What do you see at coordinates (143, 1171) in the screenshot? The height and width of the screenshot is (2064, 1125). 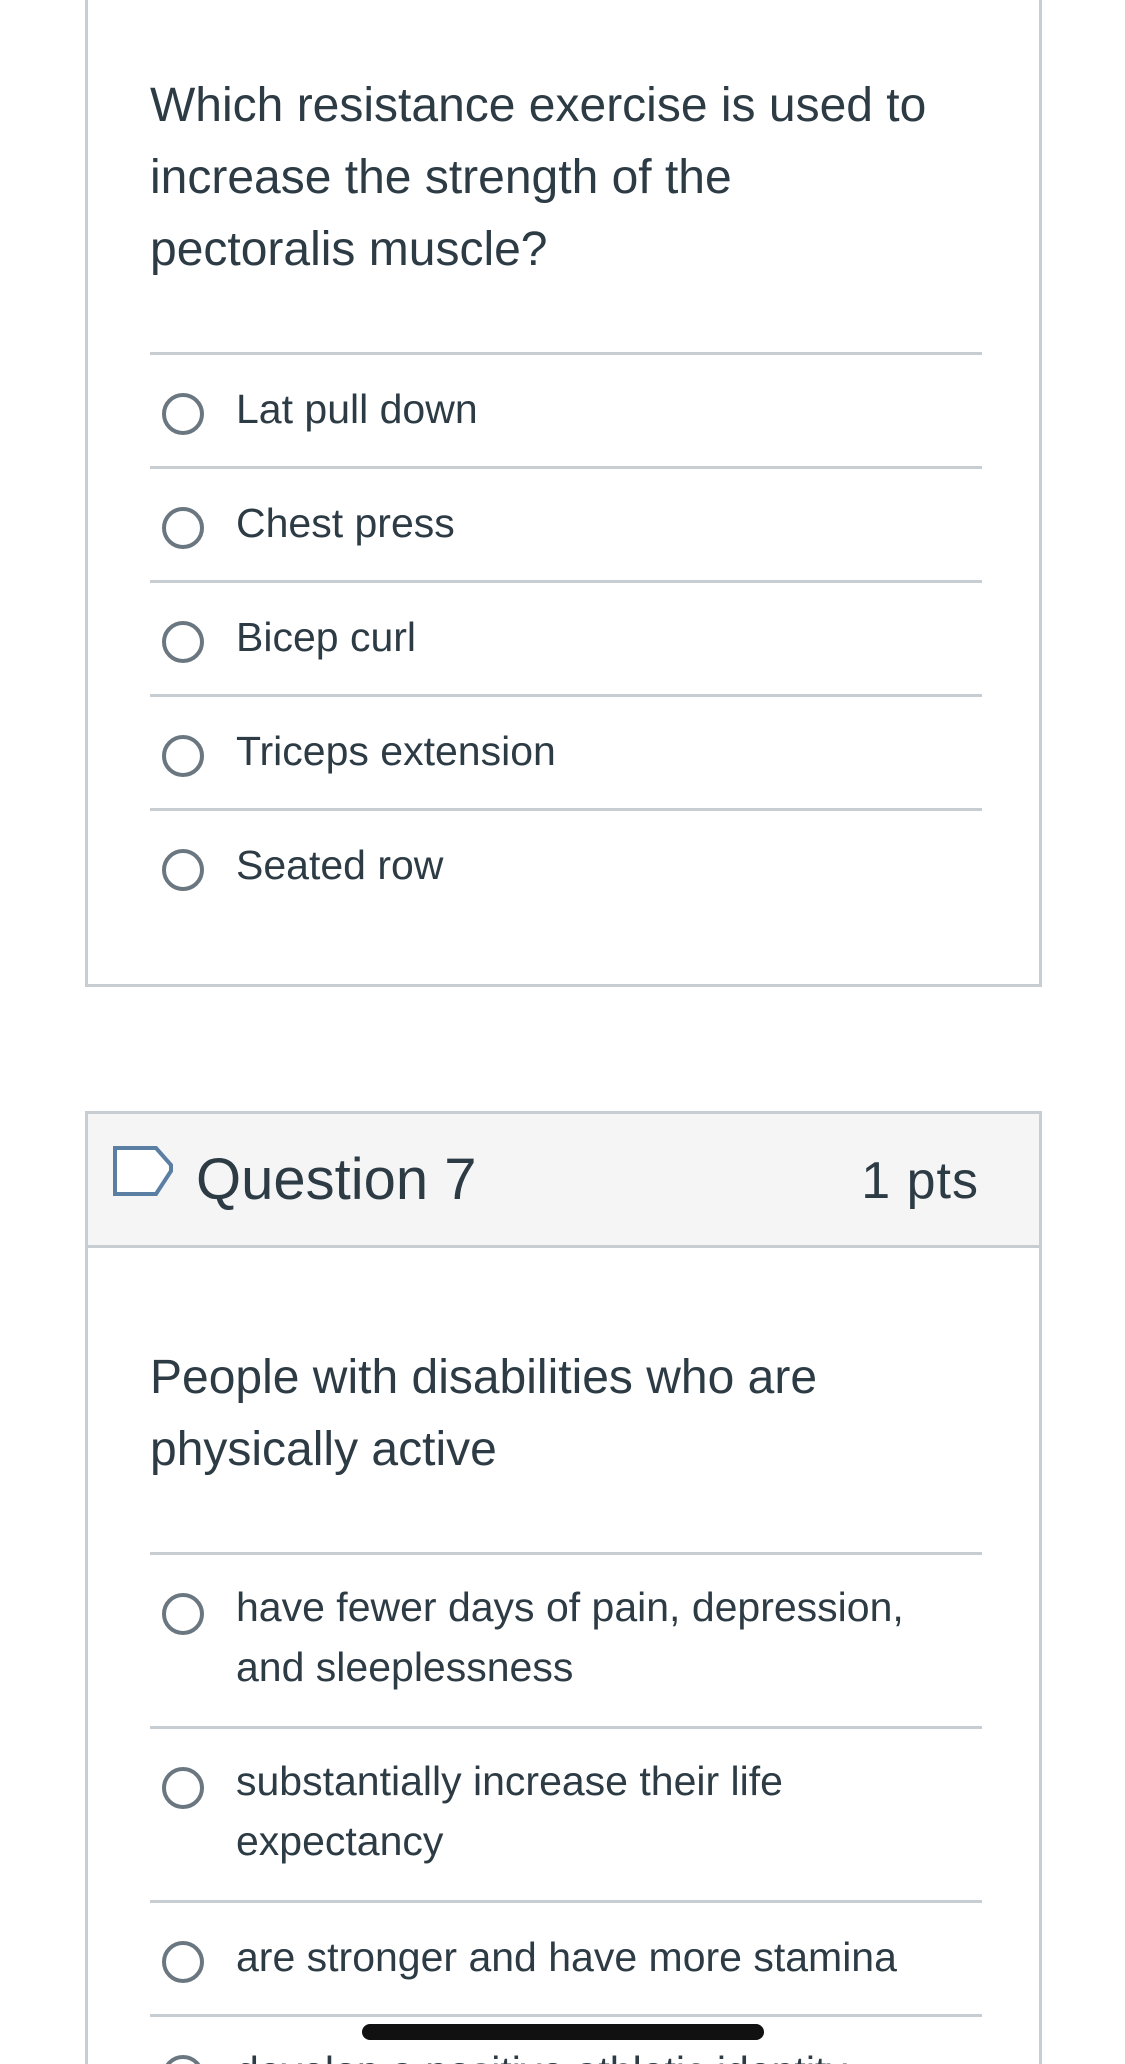 I see `bookmark-flag-icon` at bounding box center [143, 1171].